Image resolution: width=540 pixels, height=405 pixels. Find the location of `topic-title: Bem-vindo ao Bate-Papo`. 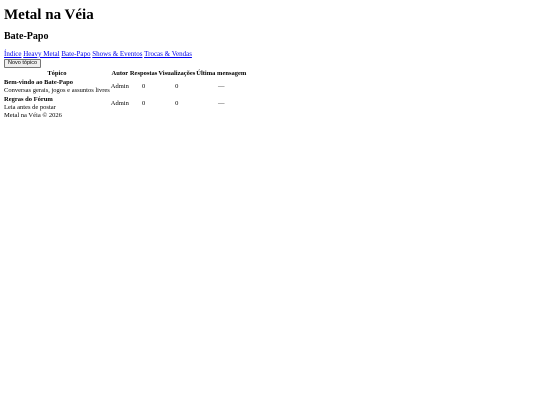

topic-title: Bem-vindo ao Bate-Papo is located at coordinates (57, 83).